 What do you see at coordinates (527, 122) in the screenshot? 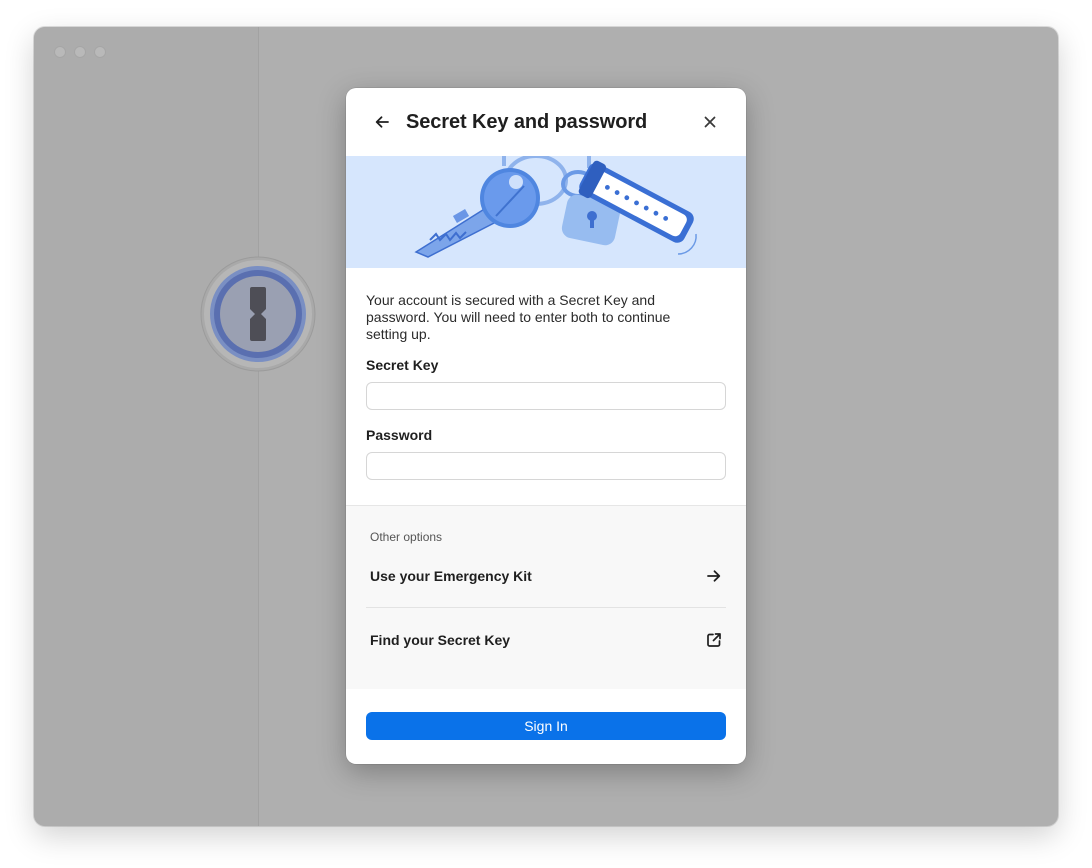
I see `dialog-title: Secret Key and password` at bounding box center [527, 122].